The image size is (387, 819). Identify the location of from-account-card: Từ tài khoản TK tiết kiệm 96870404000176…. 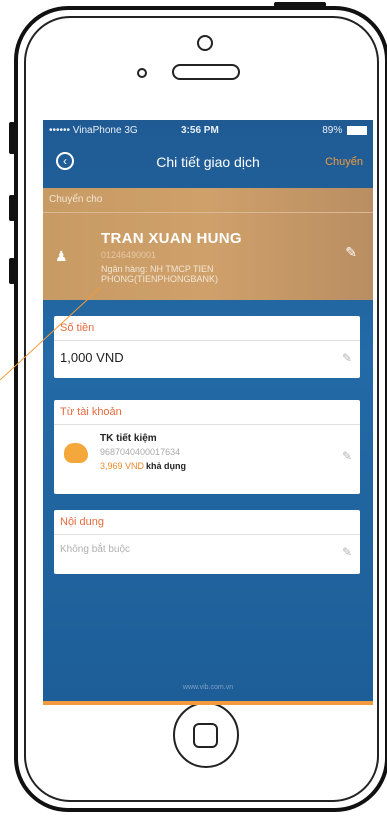
(207, 447).